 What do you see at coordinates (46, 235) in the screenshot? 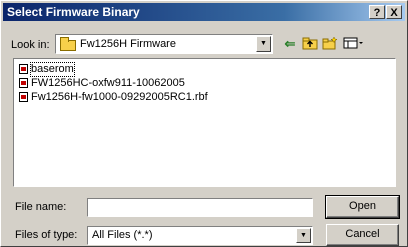
I see `file-type-label: Files of type:` at bounding box center [46, 235].